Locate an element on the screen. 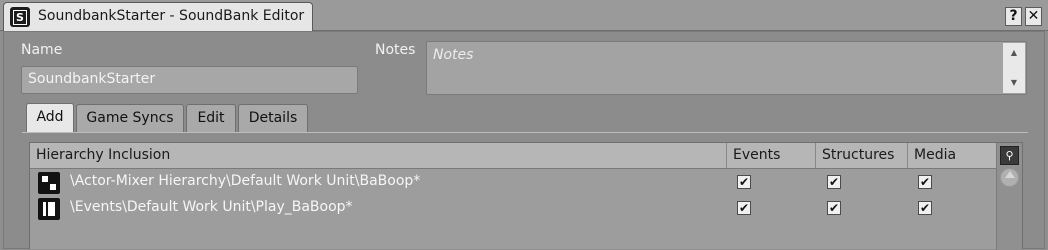  column-header-events: Events is located at coordinates (770, 155).